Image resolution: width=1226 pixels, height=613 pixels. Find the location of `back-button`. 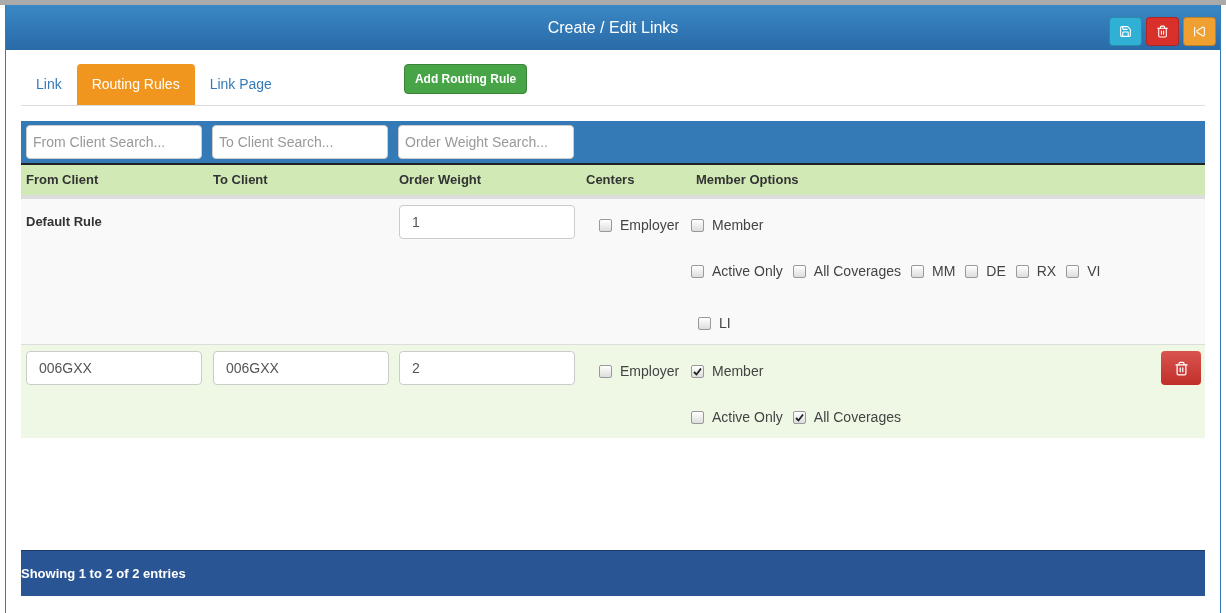

back-button is located at coordinates (1199, 31).